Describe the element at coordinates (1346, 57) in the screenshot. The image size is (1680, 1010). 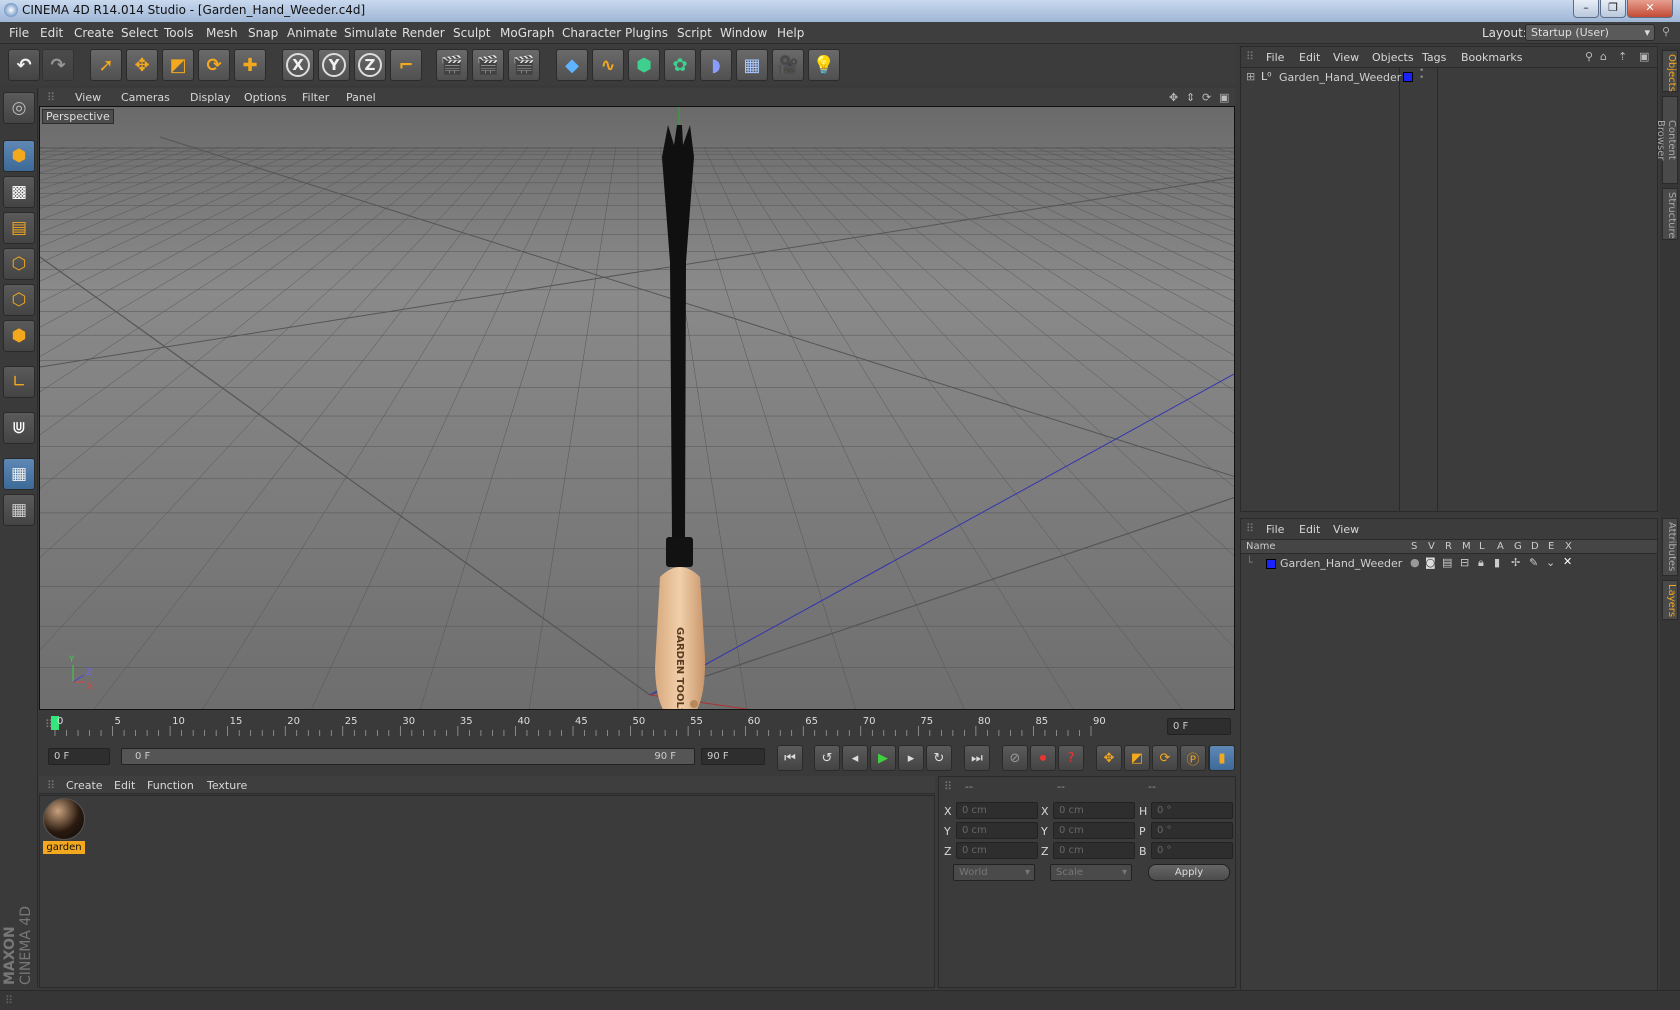
I see `object-menu-view: View` at that location.